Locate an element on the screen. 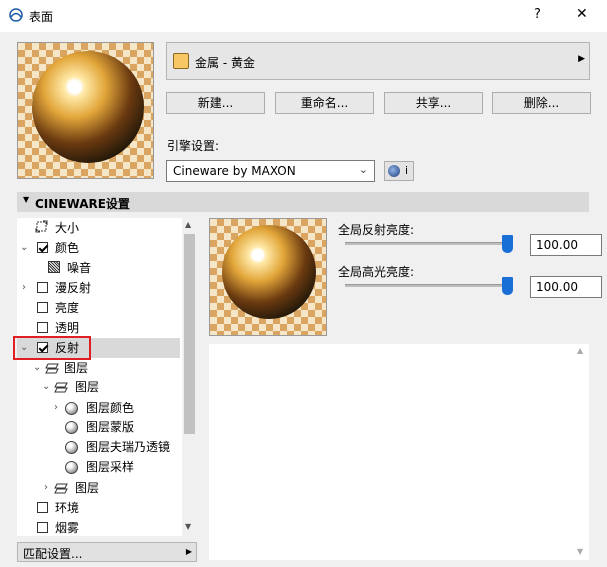  section-title: CINEWARE设置 is located at coordinates (82, 204).